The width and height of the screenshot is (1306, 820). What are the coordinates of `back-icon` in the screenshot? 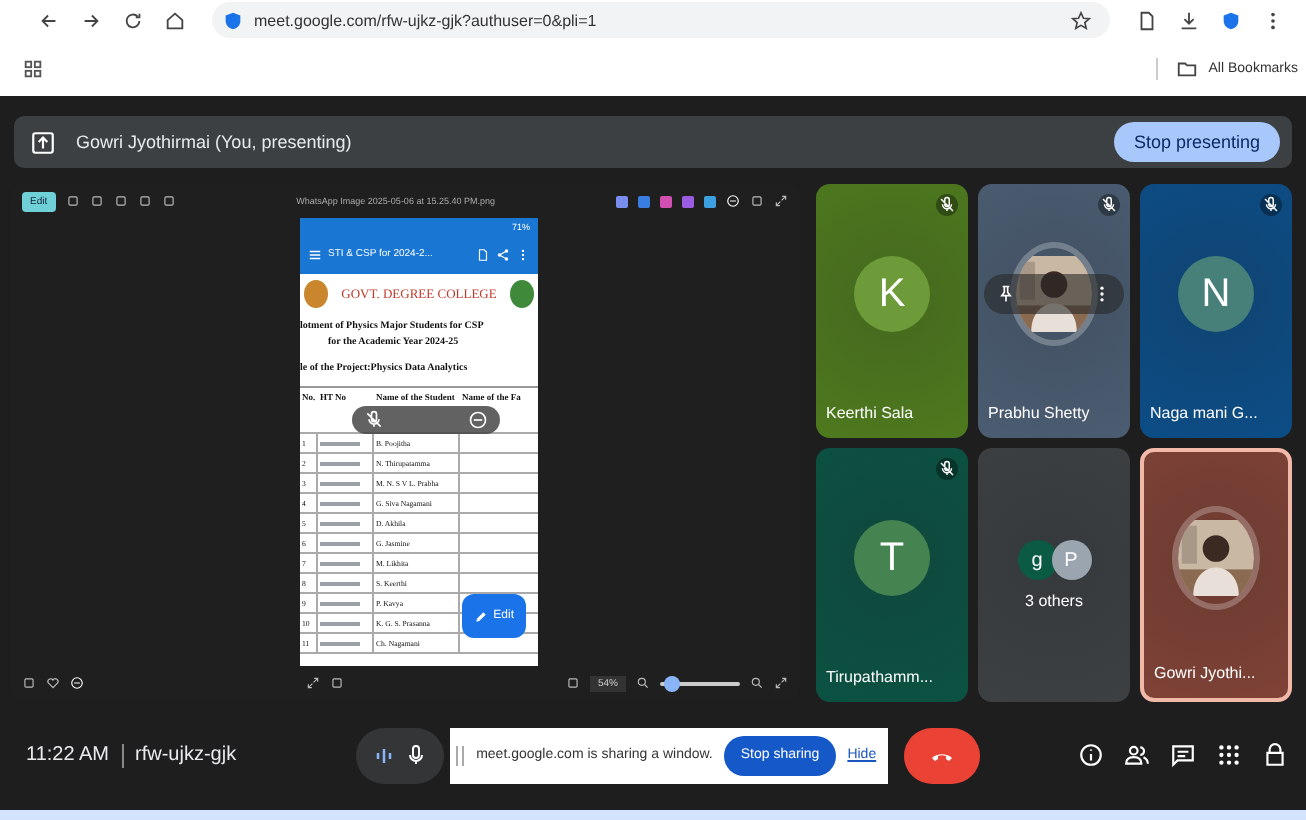 It's located at (49, 20).